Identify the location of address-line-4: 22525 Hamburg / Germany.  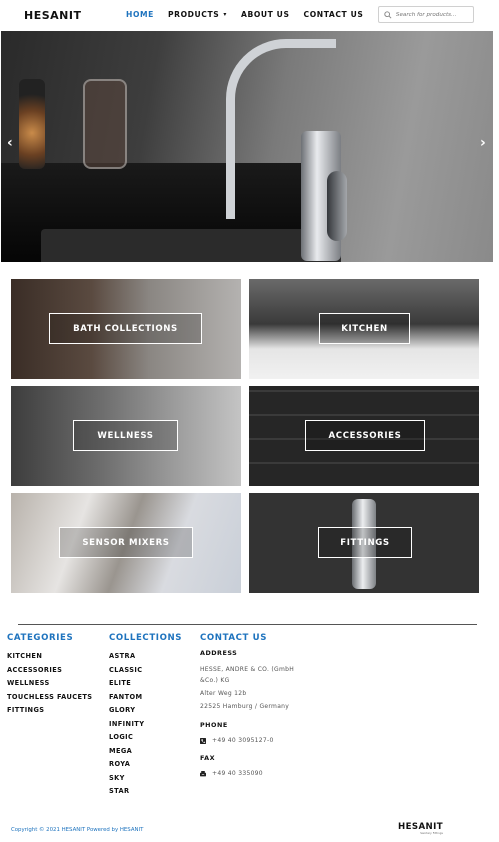
(245, 706).